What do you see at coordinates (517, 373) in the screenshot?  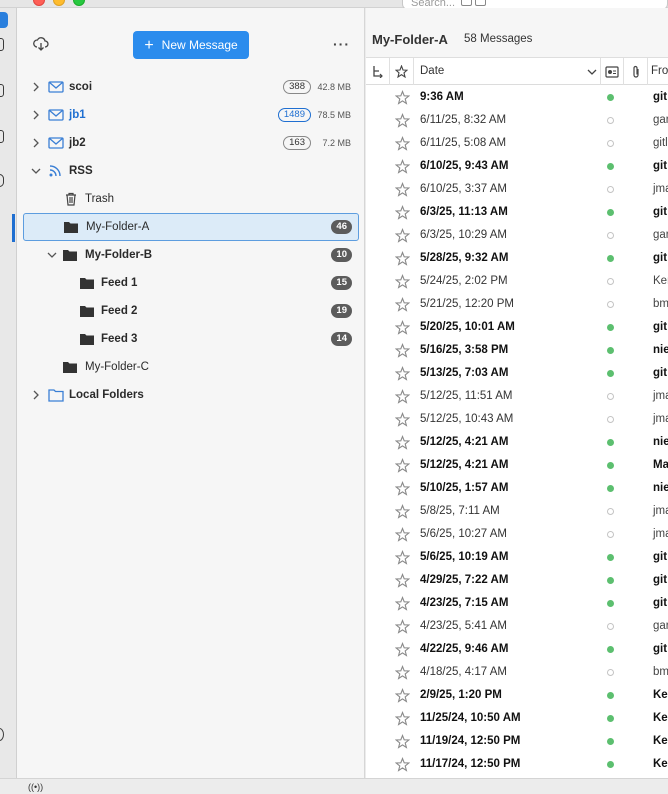 I see `message-row: 5/13/25, 7:03 AM git` at bounding box center [517, 373].